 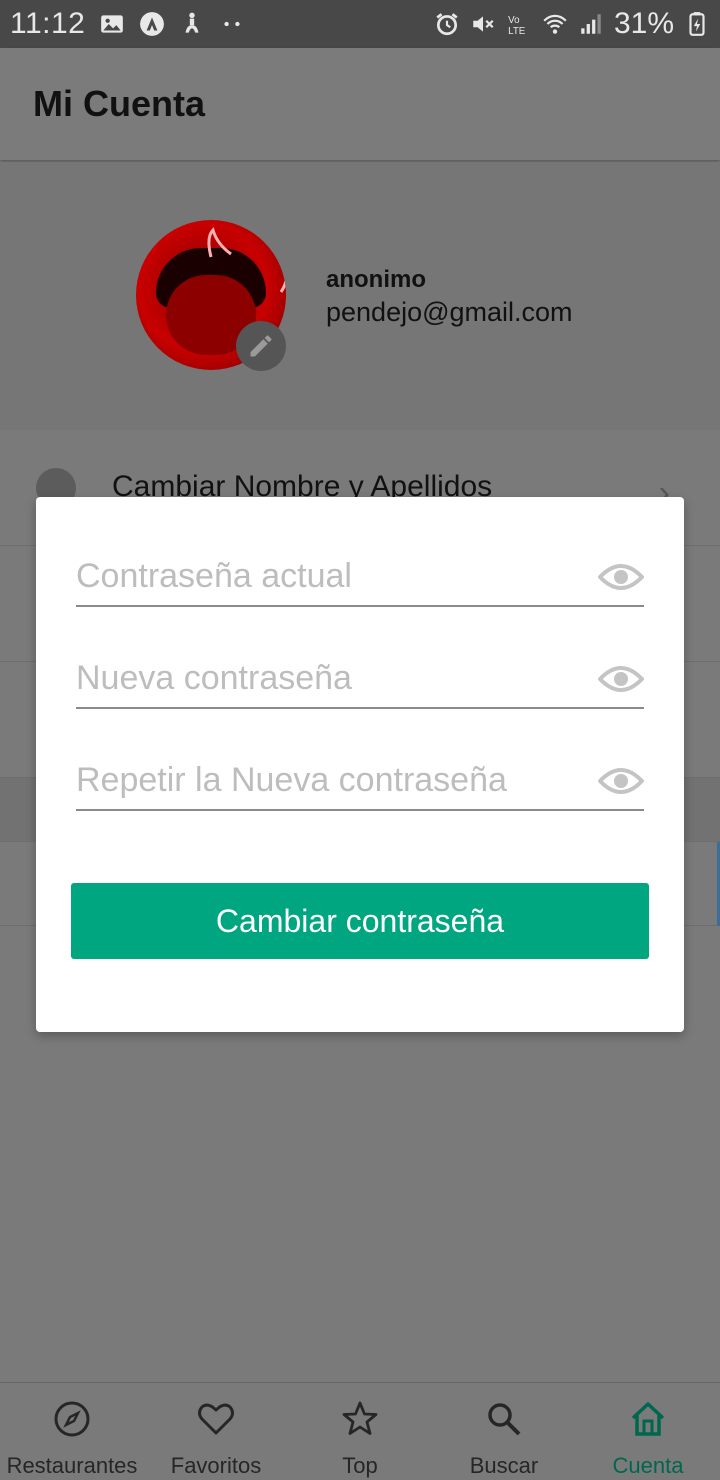 I want to click on repeat-password-field, so click(x=360, y=781).